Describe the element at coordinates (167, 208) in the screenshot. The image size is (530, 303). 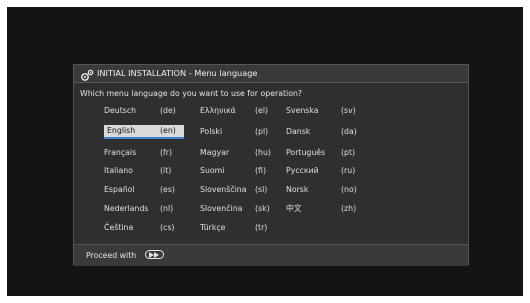
I see `language-code: (nl)` at that location.